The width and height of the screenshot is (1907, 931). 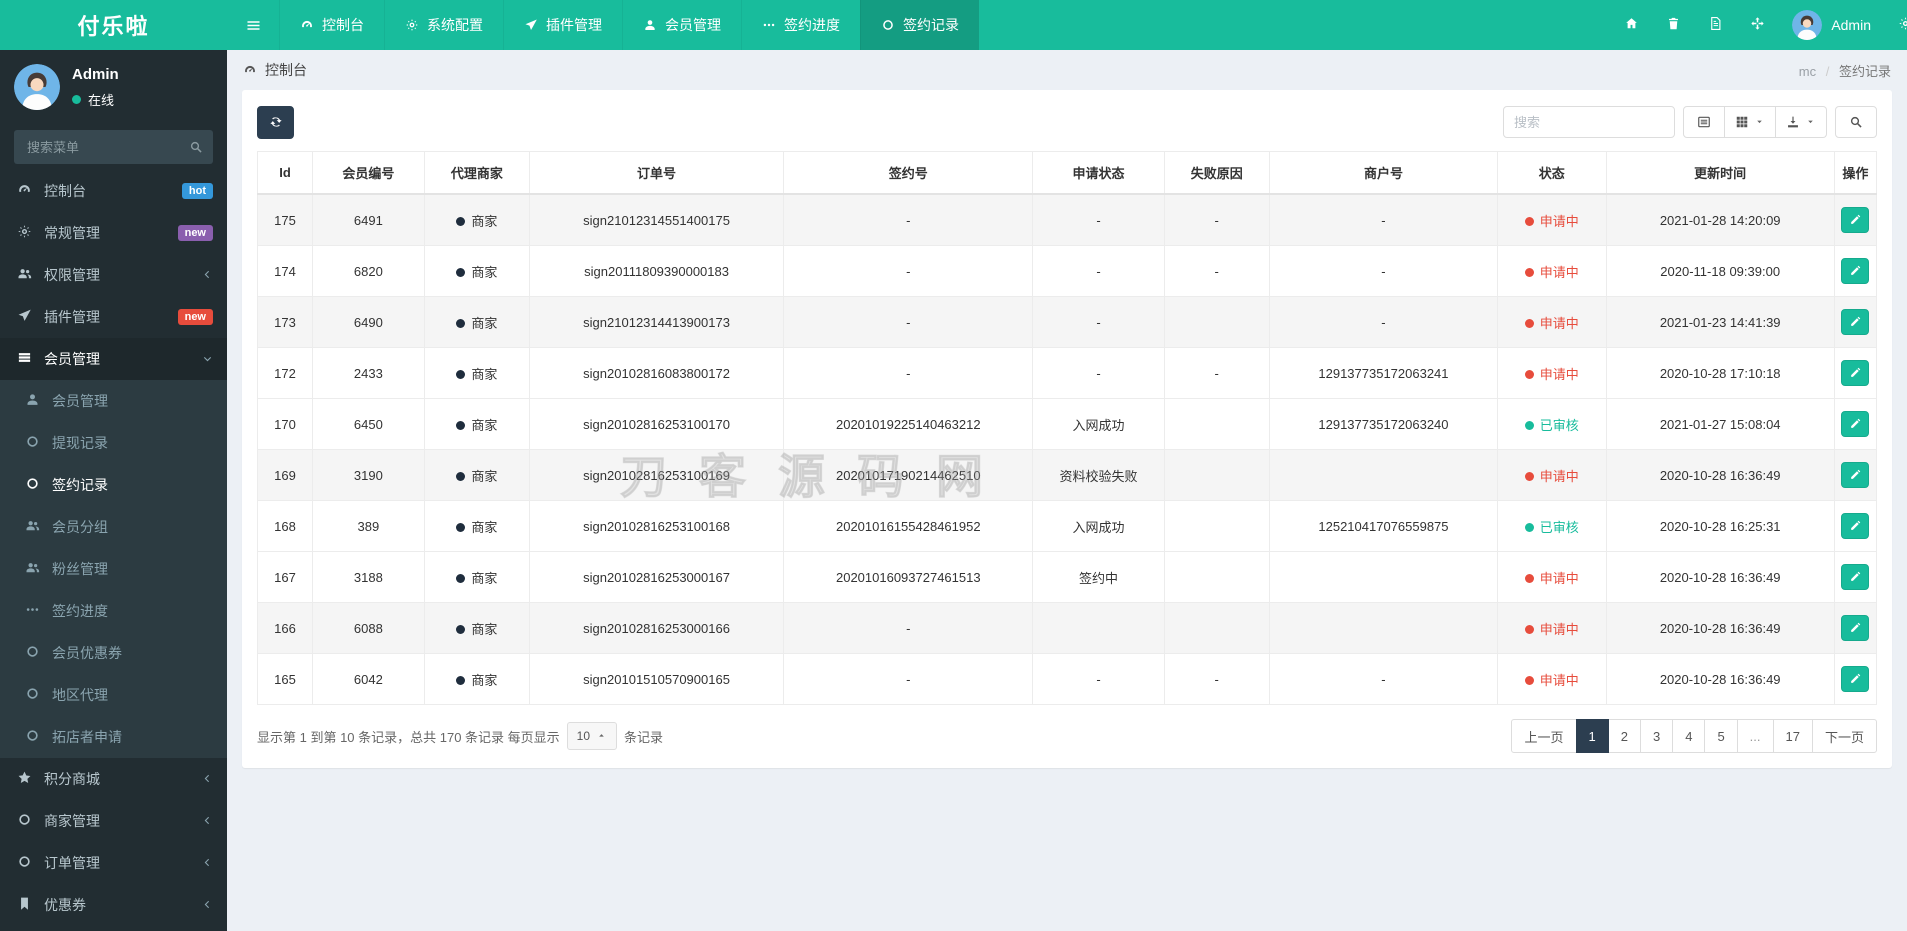 What do you see at coordinates (113, 779) in the screenshot?
I see `sidebar-item: 积分商城` at bounding box center [113, 779].